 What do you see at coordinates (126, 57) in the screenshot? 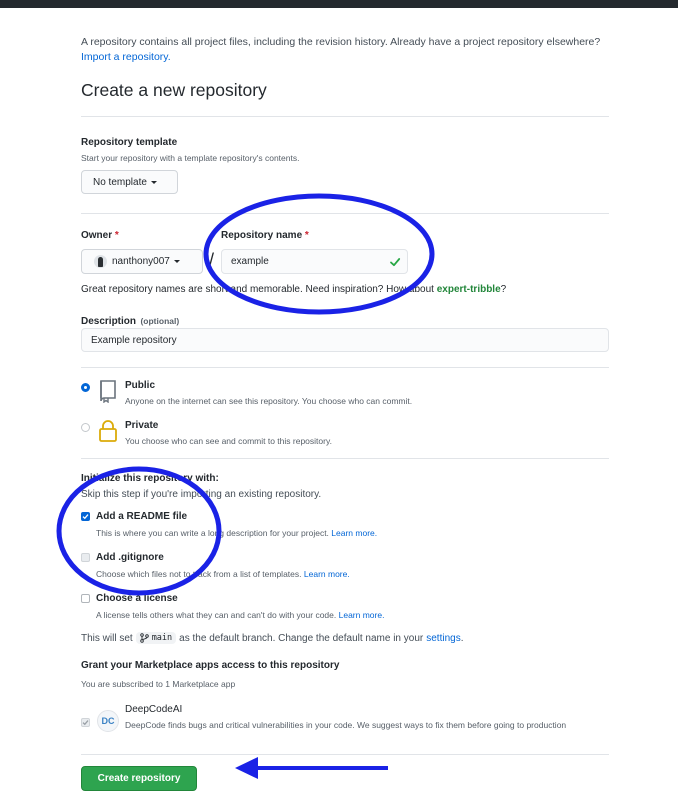
I see `import-repository-link: Import a repository.` at bounding box center [126, 57].